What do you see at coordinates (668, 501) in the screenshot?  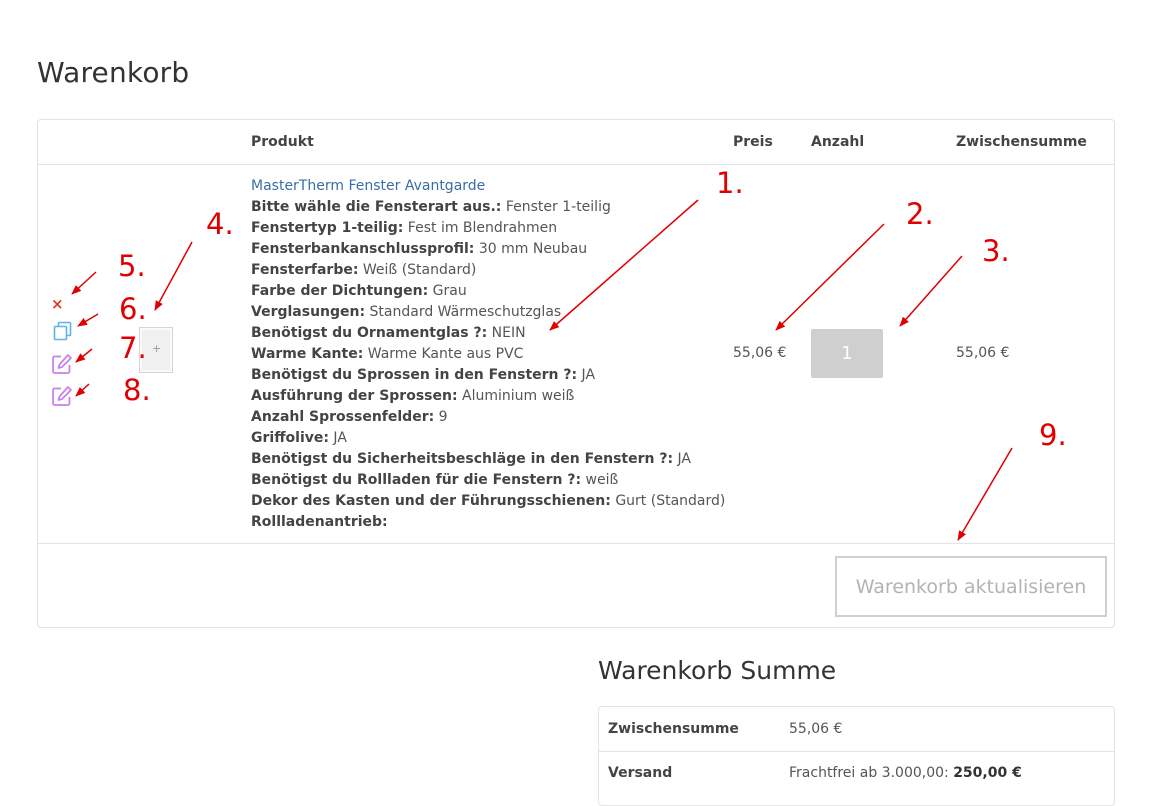 I see `attribute-value: Gurt (Standard)` at bounding box center [668, 501].